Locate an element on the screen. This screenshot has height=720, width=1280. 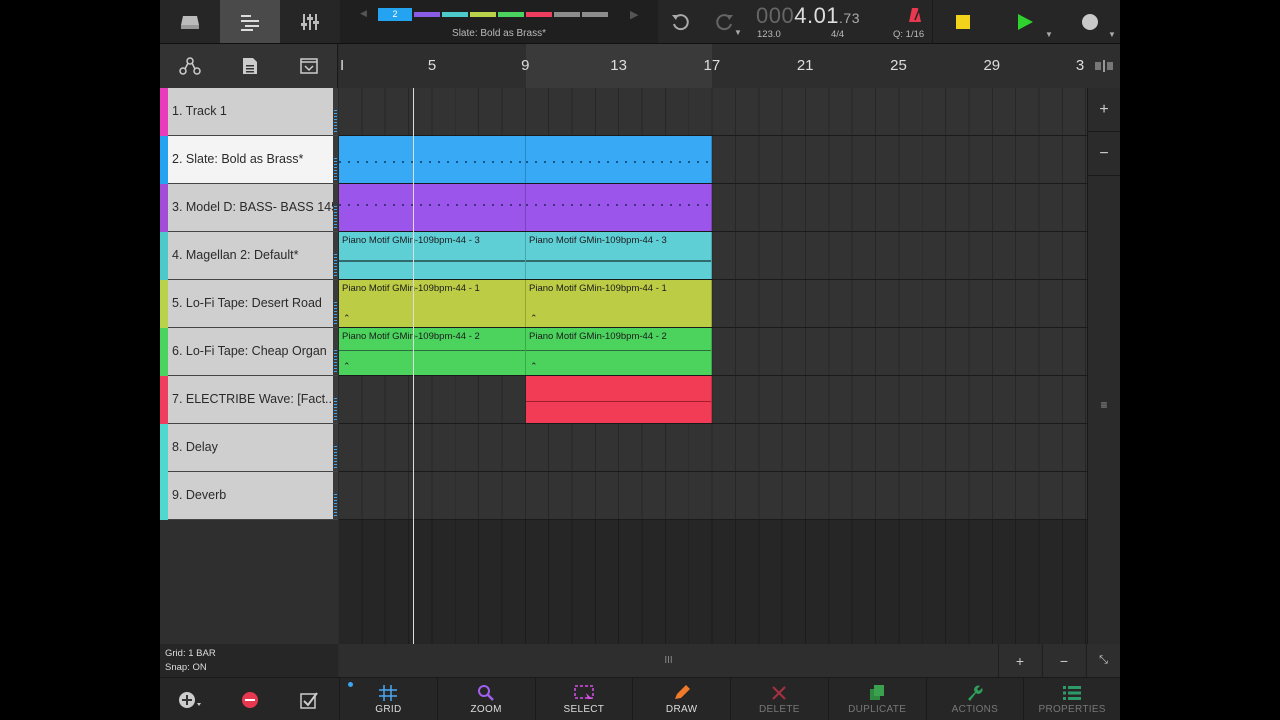
stop-button is located at coordinates (962, 21).